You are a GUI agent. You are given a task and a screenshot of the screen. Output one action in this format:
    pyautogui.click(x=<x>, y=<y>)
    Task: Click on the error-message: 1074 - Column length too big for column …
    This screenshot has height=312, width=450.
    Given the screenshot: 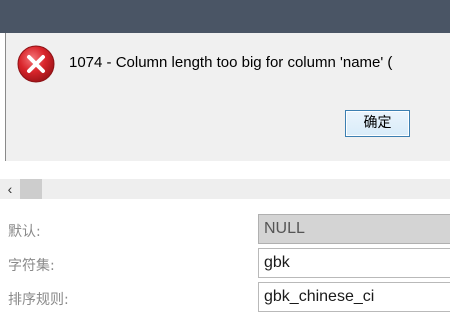 What is the action you would take?
    pyautogui.click(x=231, y=62)
    